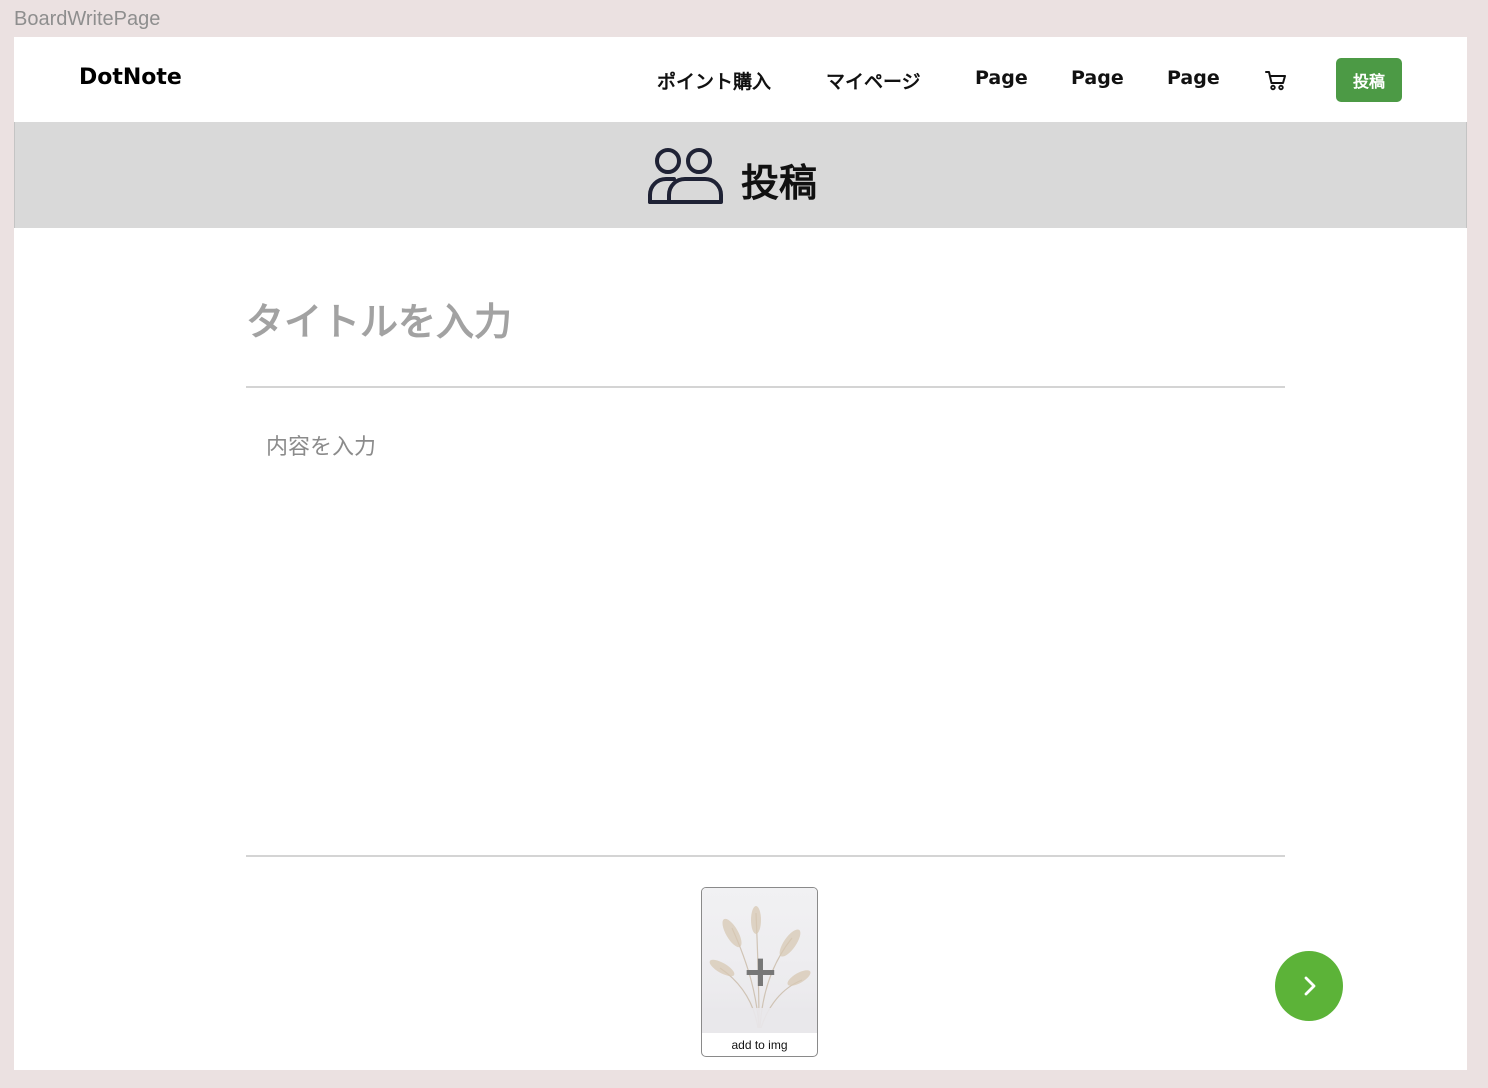  What do you see at coordinates (1001, 78) in the screenshot?
I see `nav-item-page-1: Page` at bounding box center [1001, 78].